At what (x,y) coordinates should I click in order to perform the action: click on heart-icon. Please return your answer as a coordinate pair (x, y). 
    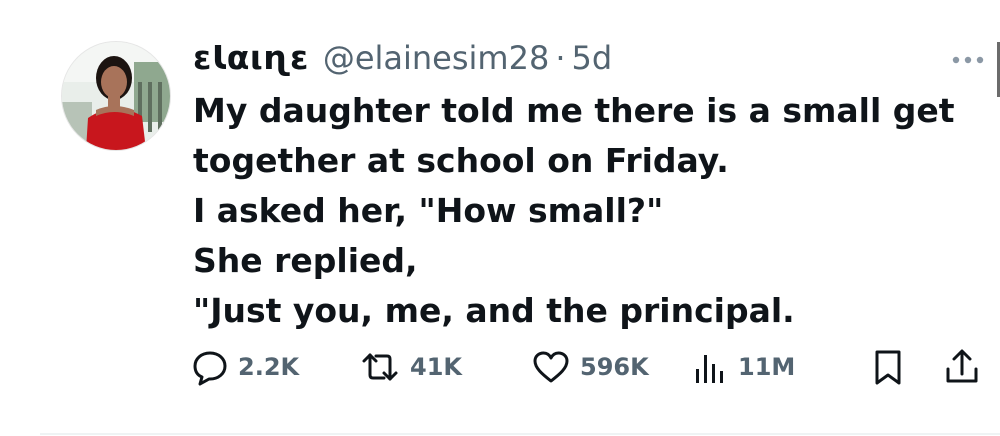
    Looking at the image, I should click on (551, 367).